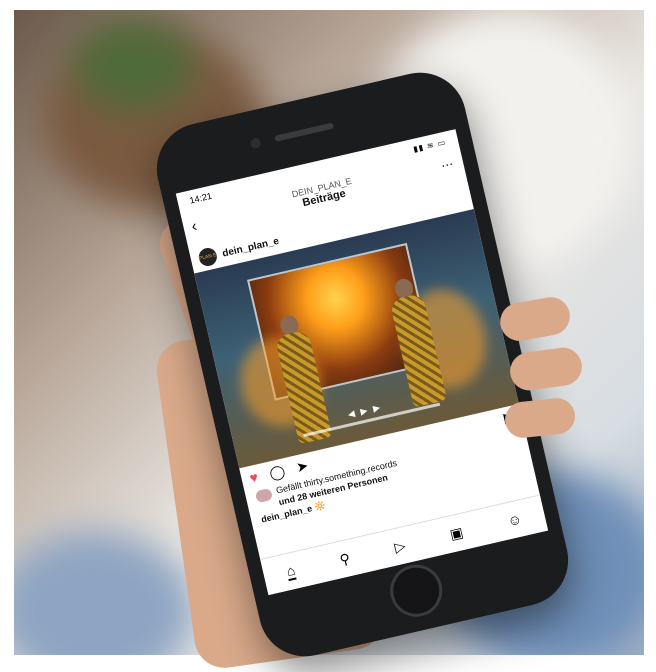 Image resolution: width=656 pixels, height=672 pixels. Describe the element at coordinates (429, 145) in the screenshot. I see `status-icons: ▮▮ ≋ ▭` at that location.